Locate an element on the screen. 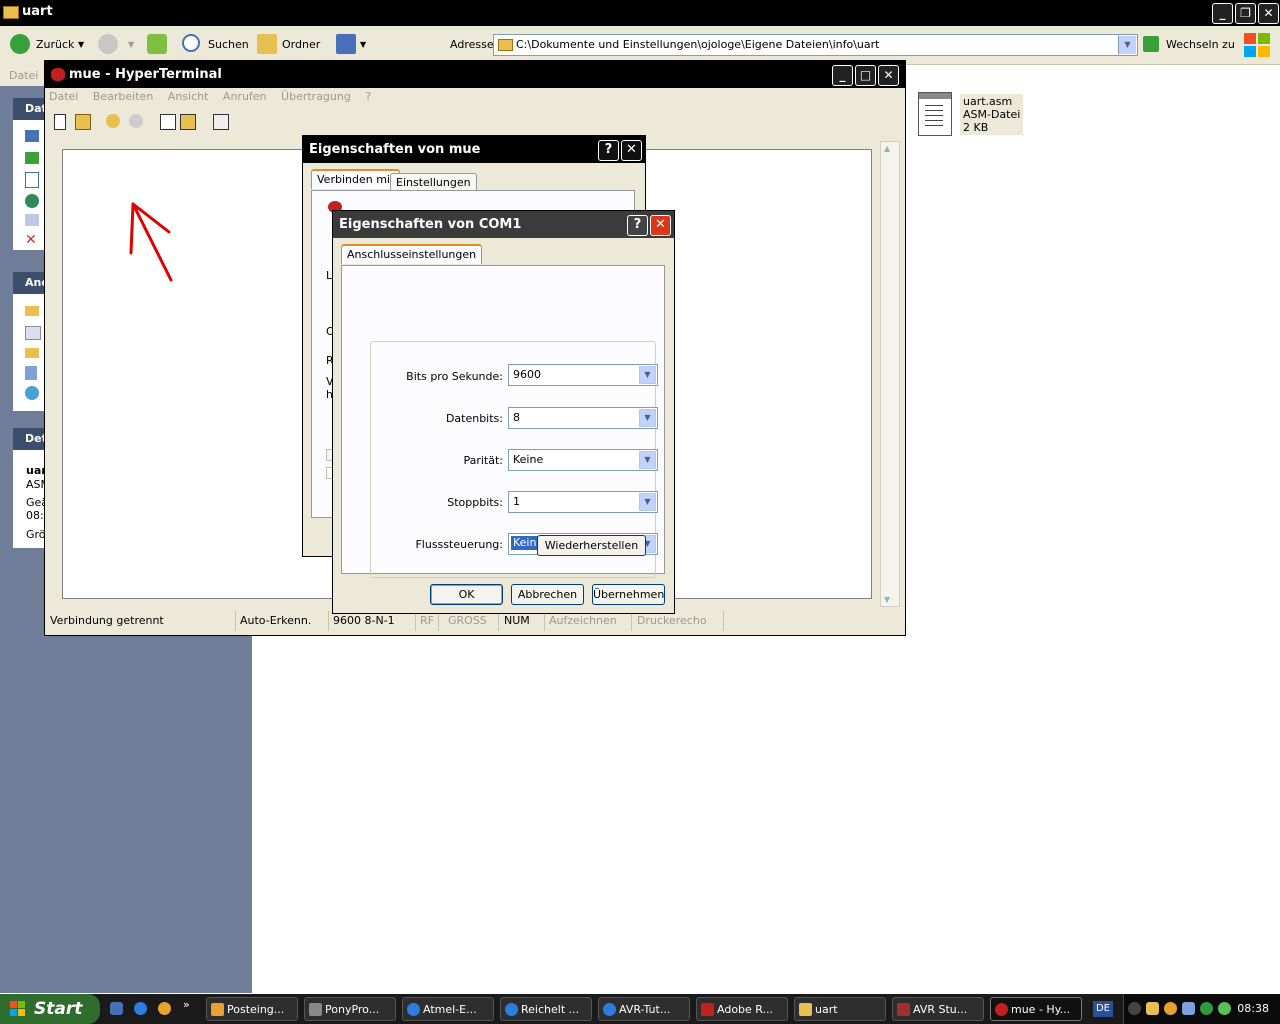  vertical-scrollbar: ▲ ▼ is located at coordinates (890, 374).